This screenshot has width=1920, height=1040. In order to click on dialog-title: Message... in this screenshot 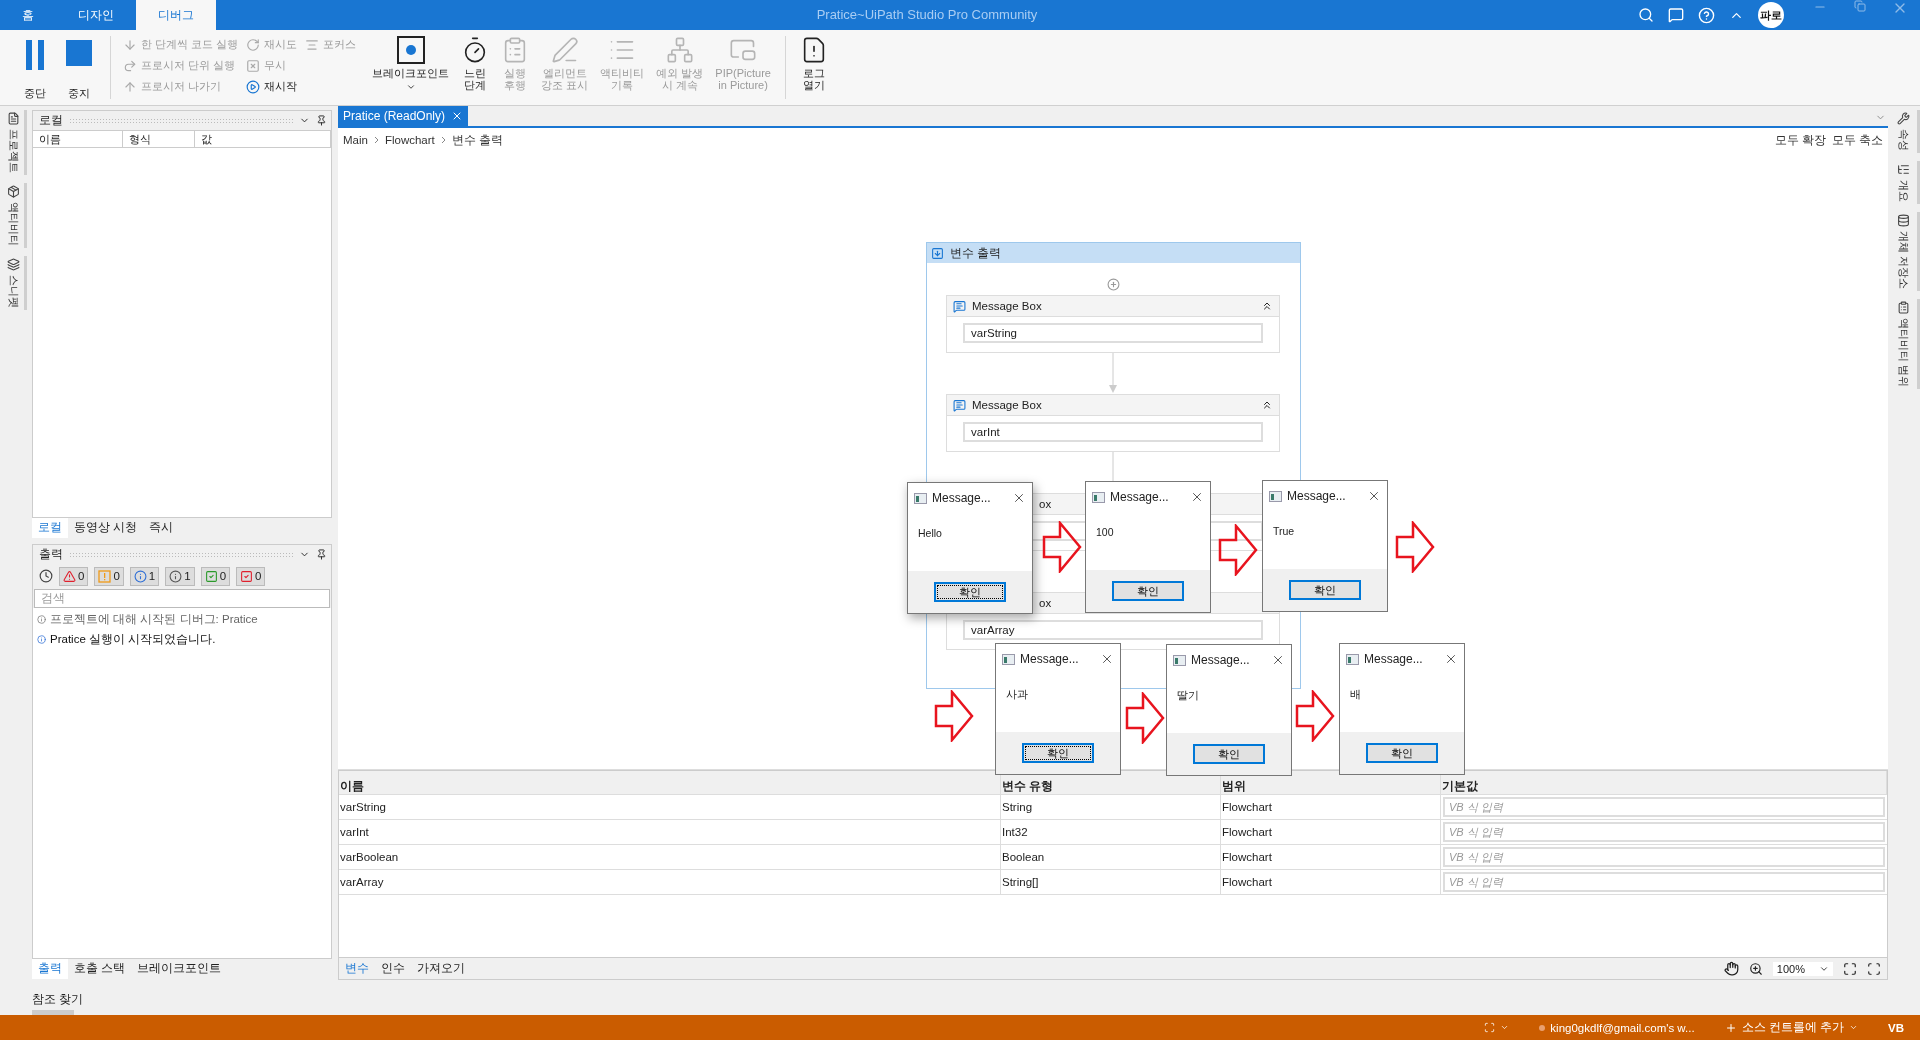, I will do `click(1140, 497)`.